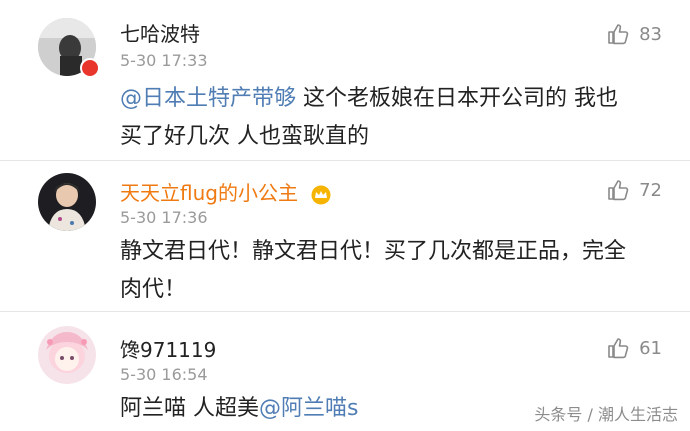 The width and height of the screenshot is (690, 431). Describe the element at coordinates (634, 190) in the screenshot. I see `like-button: 72` at that location.